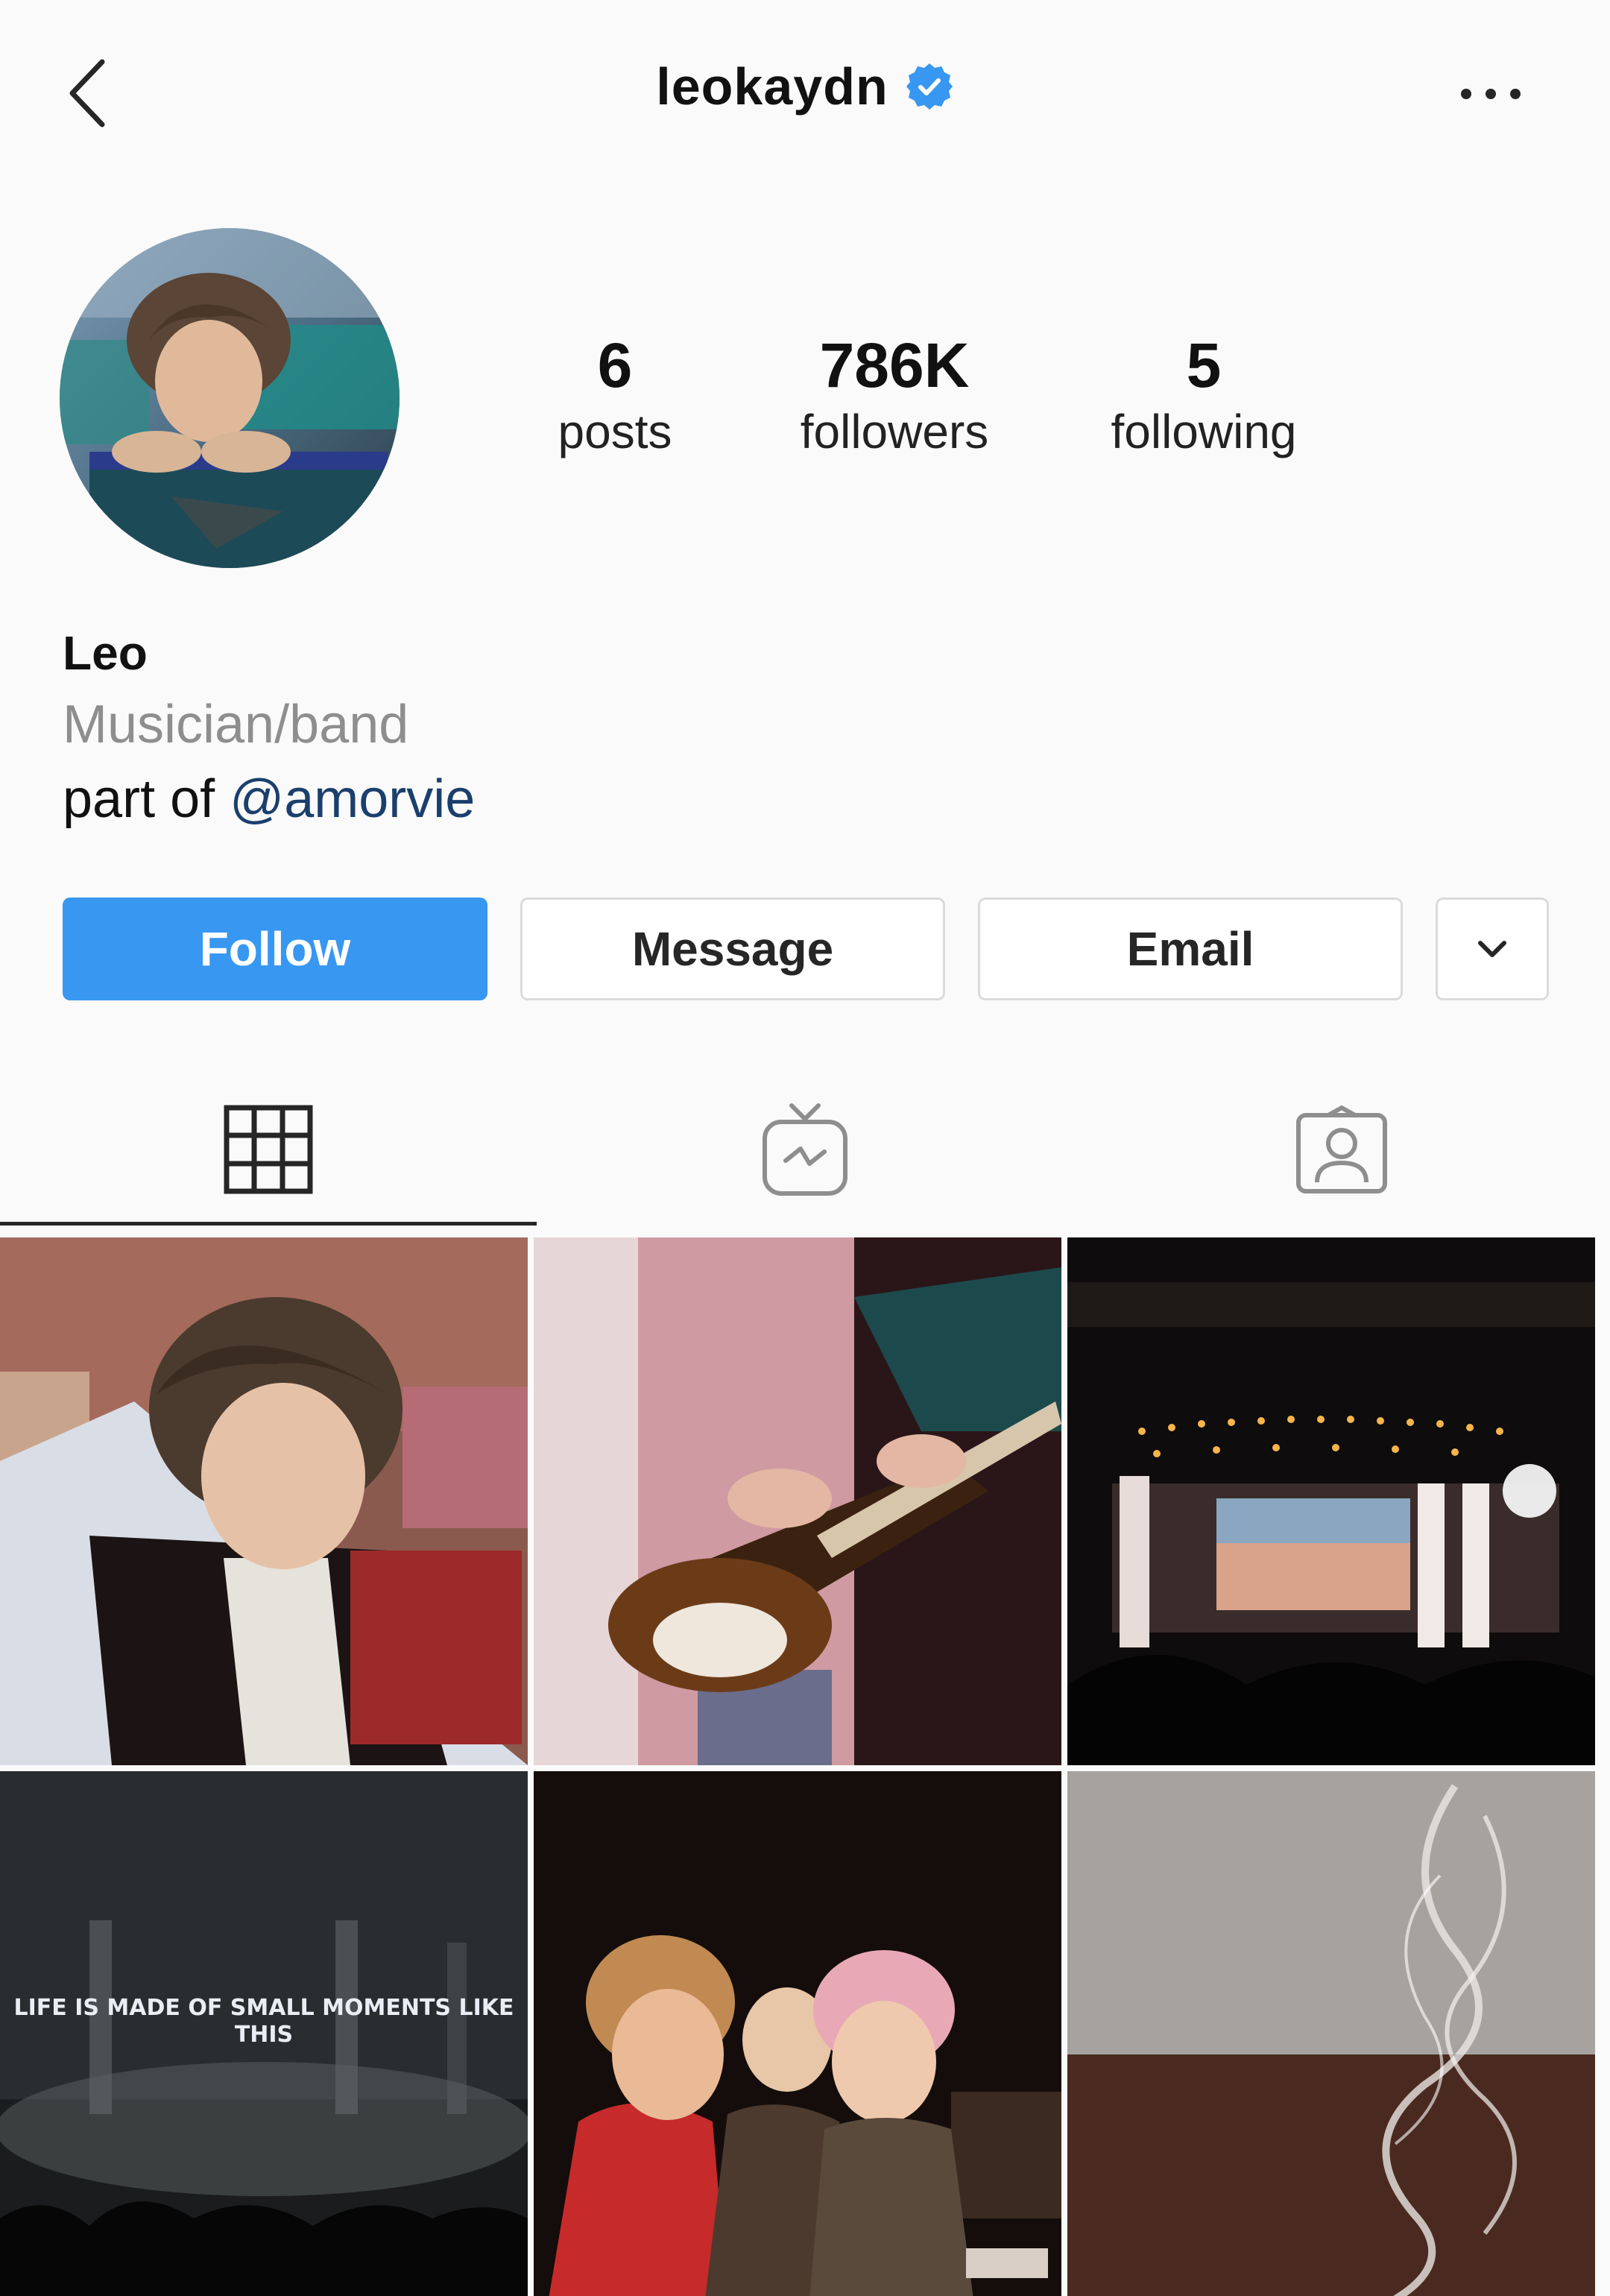  I want to click on igtv-icon, so click(805, 1149).